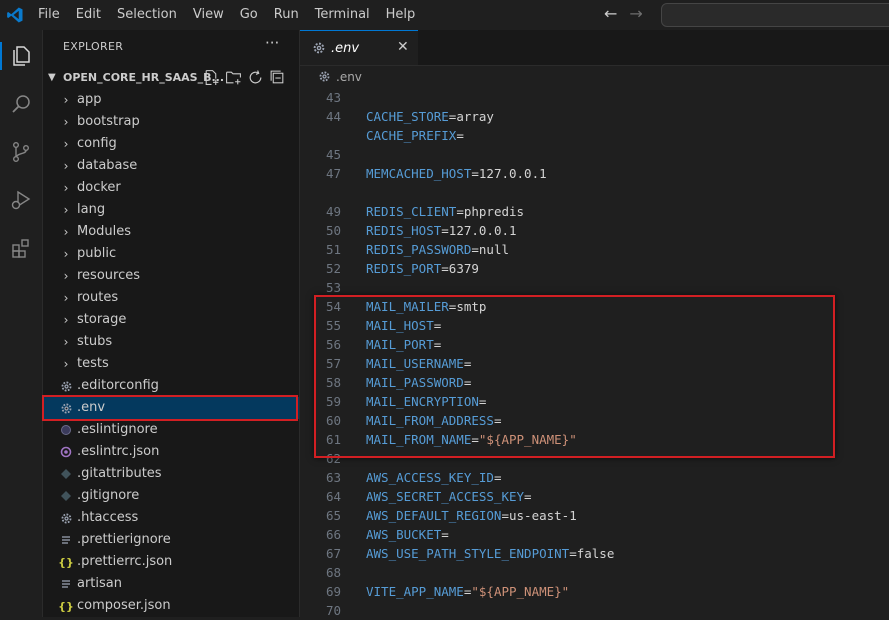 The image size is (889, 620). Describe the element at coordinates (93, 46) in the screenshot. I see `explorer-title: EXPLORER` at that location.